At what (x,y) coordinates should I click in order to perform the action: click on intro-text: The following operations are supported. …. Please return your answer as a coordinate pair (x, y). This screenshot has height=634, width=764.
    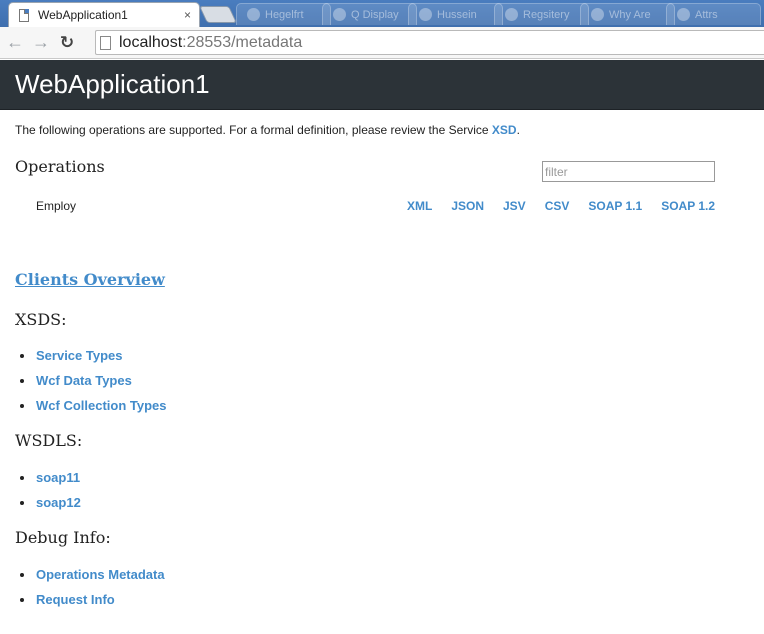
    Looking at the image, I should click on (267, 130).